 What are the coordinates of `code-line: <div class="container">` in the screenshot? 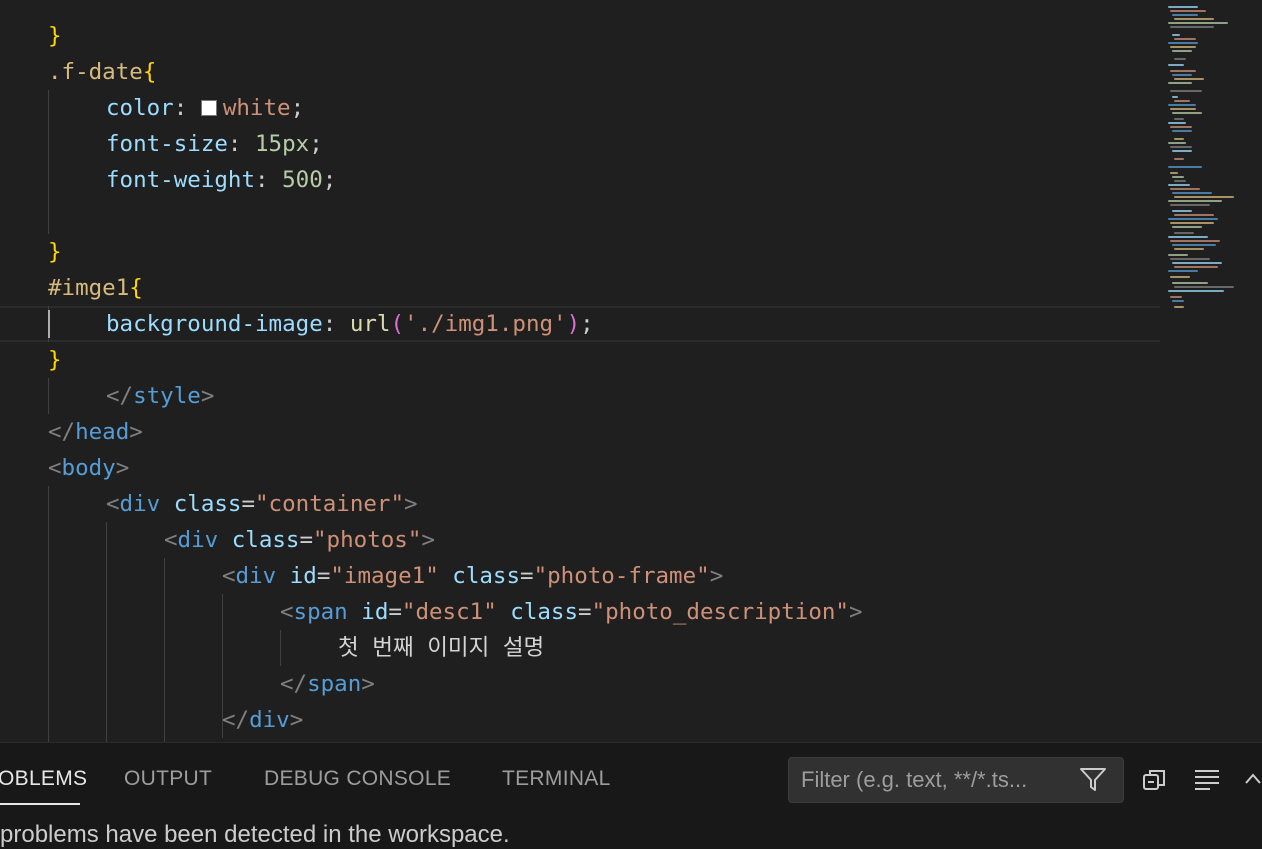 It's located at (631, 504).